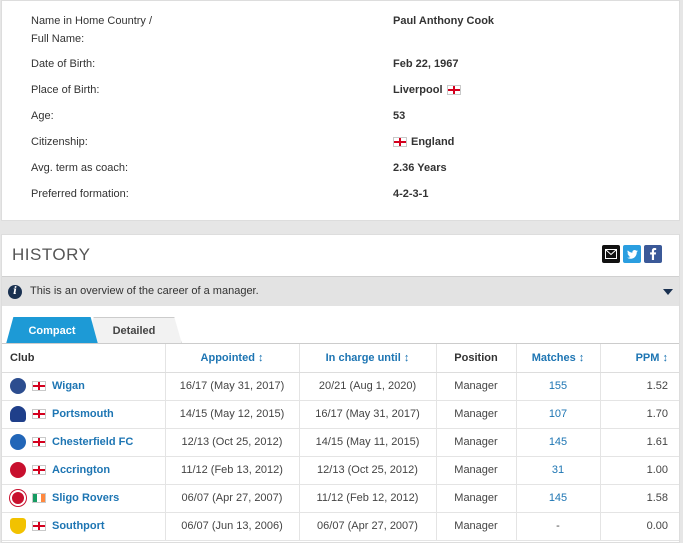 This screenshot has width=683, height=543. What do you see at coordinates (367, 414) in the screenshot?
I see `until-cell: 16/17 (May 31, 2017)` at bounding box center [367, 414].